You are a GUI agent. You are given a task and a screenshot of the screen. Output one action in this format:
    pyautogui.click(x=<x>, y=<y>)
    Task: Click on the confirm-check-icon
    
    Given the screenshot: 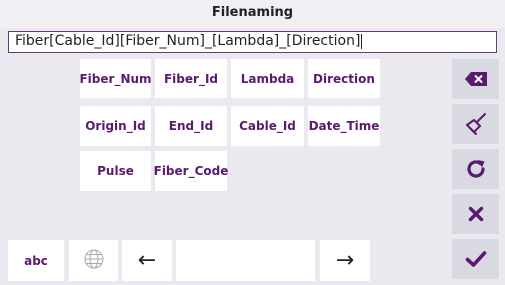 What is the action you would take?
    pyautogui.click(x=476, y=259)
    